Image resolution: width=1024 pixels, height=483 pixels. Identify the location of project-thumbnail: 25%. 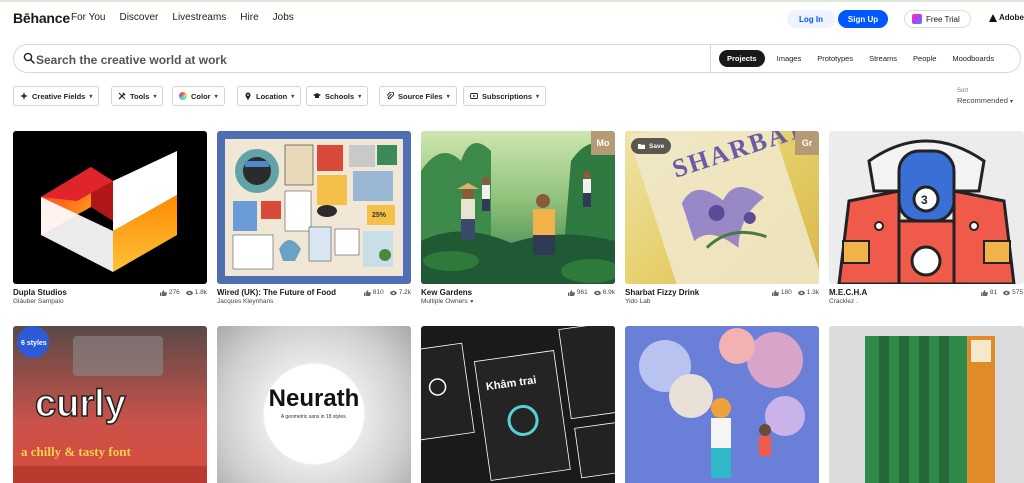
(314, 207).